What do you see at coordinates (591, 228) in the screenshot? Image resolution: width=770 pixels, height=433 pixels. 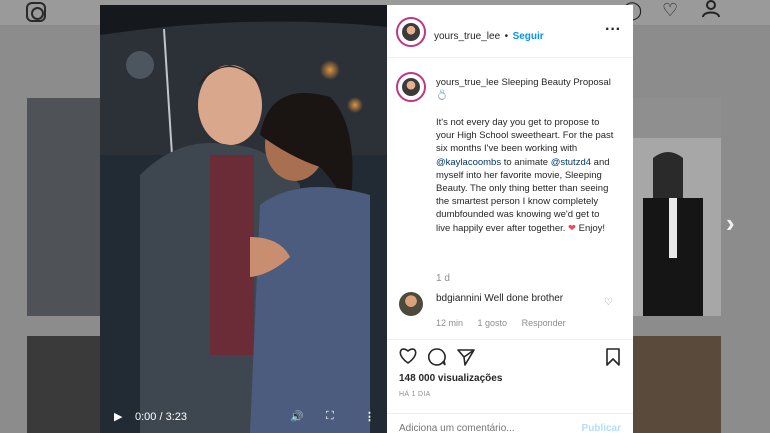 I see `caption-text-4: Enjoy!` at bounding box center [591, 228].